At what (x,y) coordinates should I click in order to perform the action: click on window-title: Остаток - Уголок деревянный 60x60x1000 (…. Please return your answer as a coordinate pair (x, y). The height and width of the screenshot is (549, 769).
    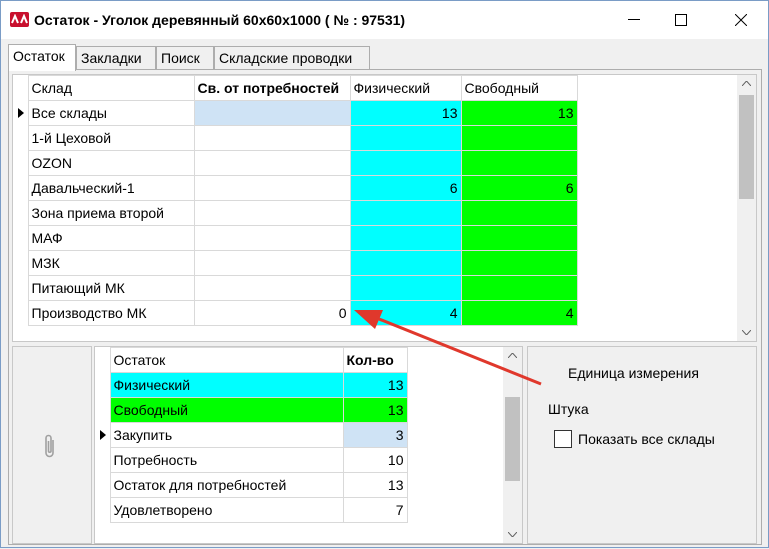
    Looking at the image, I should click on (220, 20).